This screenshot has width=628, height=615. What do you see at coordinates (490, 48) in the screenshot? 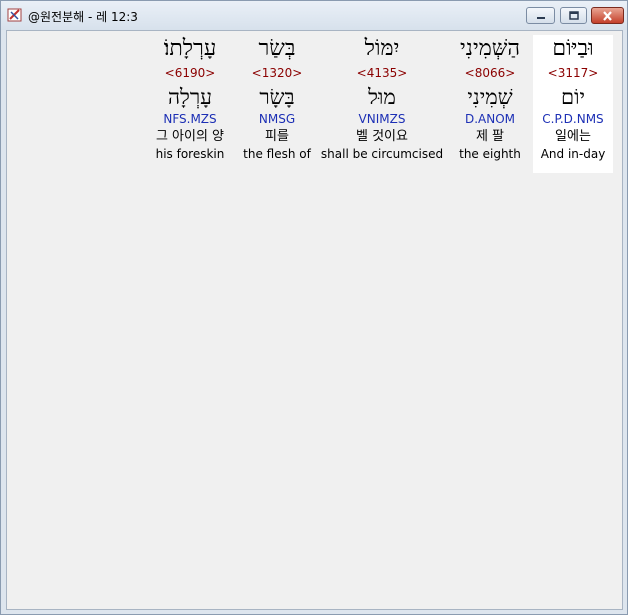
I see `hebrew-word: הַשְּׁמִינִי` at bounding box center [490, 48].